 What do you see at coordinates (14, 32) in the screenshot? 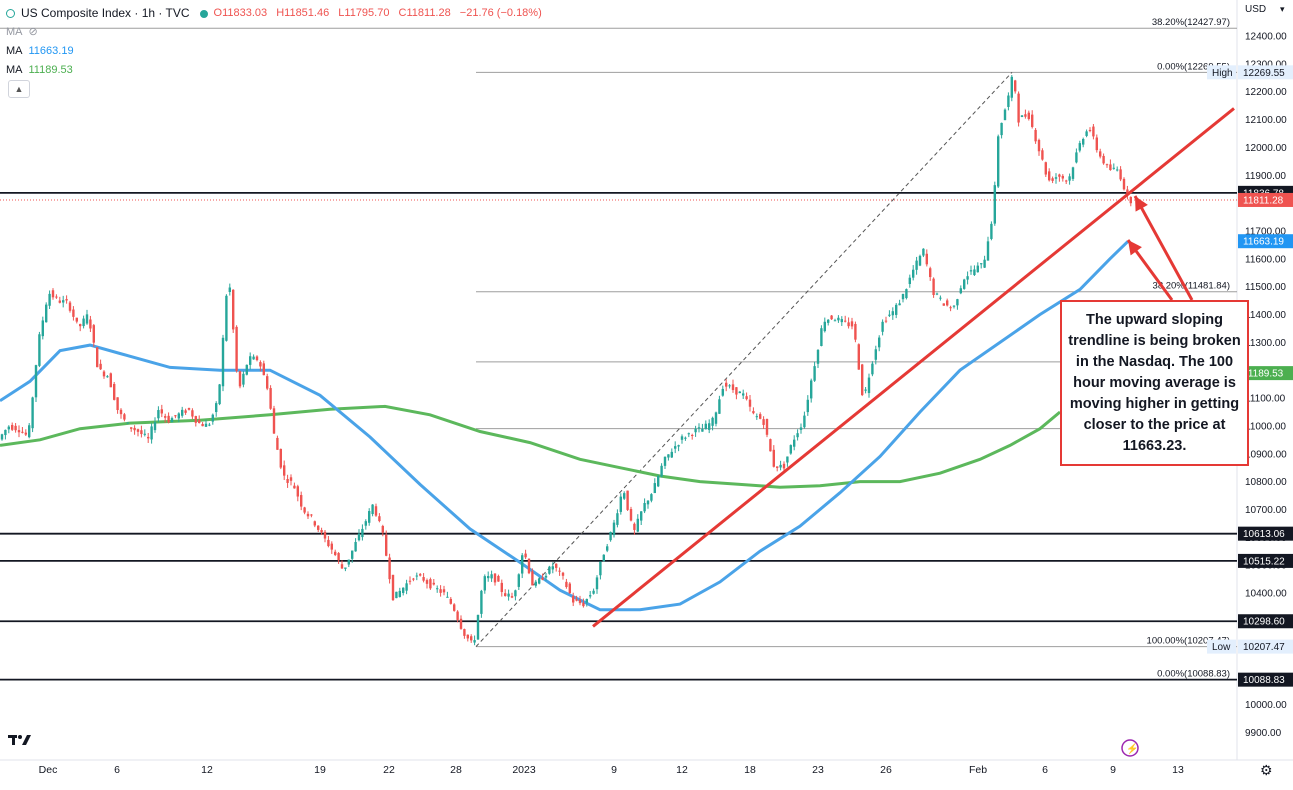
I see `hidden-ma-label: MA` at bounding box center [14, 32].